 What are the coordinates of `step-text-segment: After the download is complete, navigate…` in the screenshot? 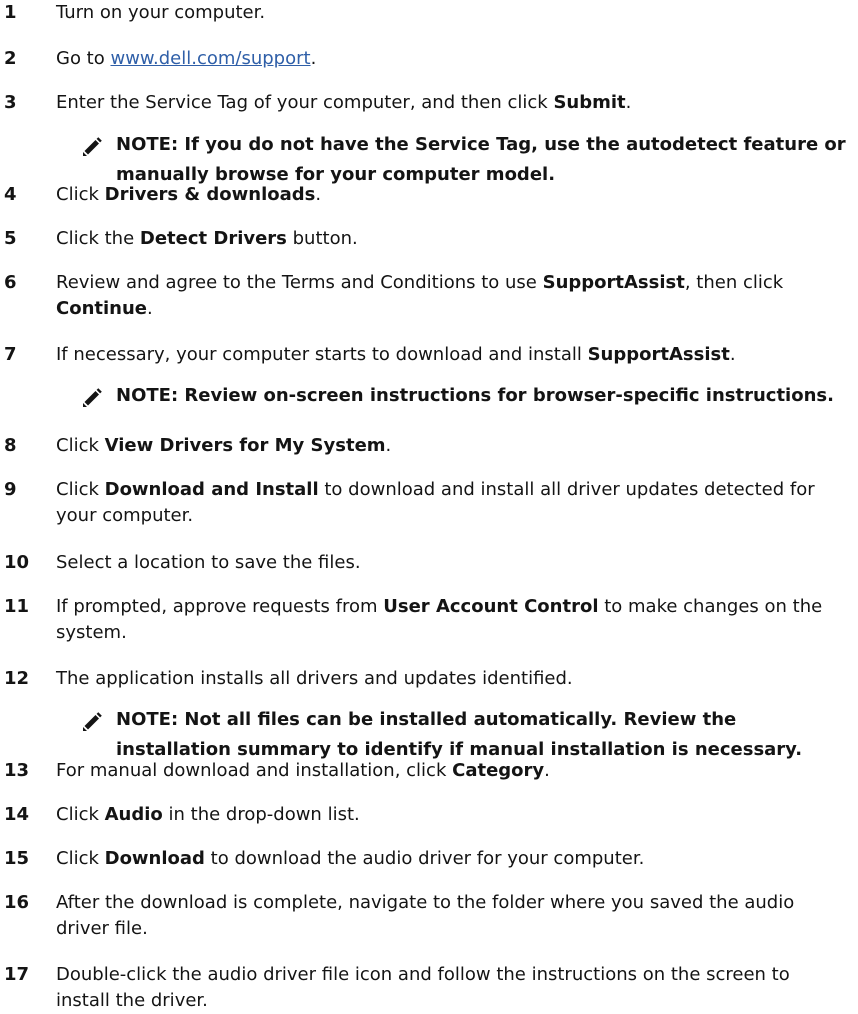 It's located at (425, 915).